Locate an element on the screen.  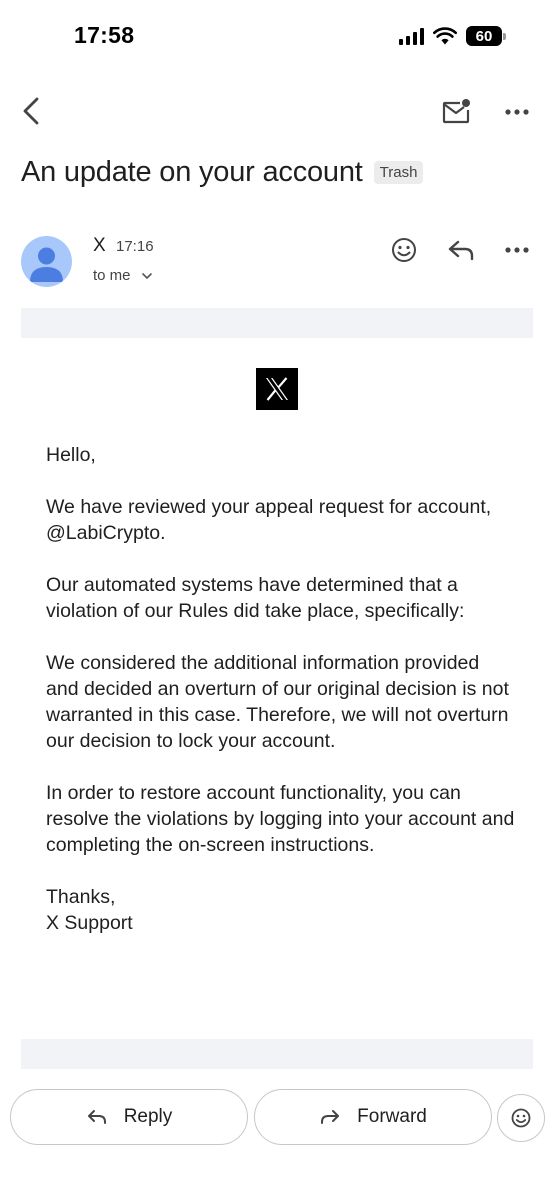
chevron-down-icon is located at coordinates (146, 275).